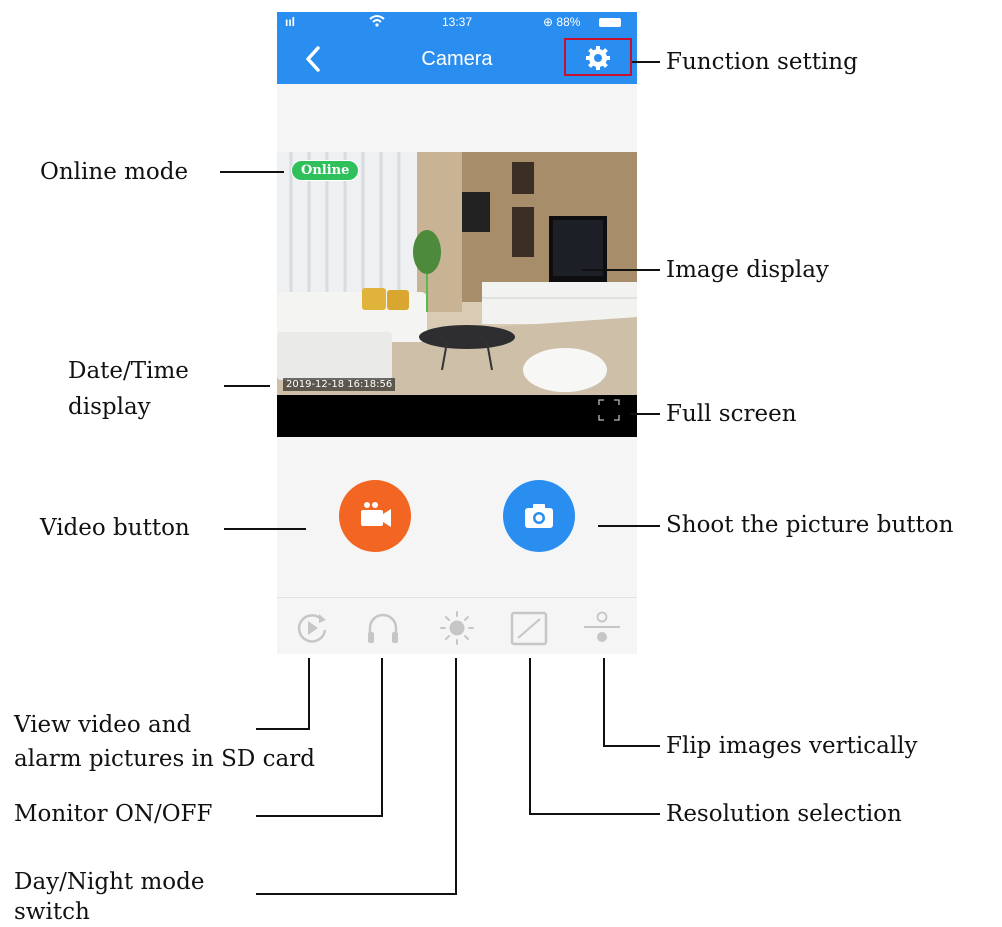 The image size is (1002, 927). Describe the element at coordinates (747, 270) in the screenshot. I see `label-image-display: Image display` at that location.